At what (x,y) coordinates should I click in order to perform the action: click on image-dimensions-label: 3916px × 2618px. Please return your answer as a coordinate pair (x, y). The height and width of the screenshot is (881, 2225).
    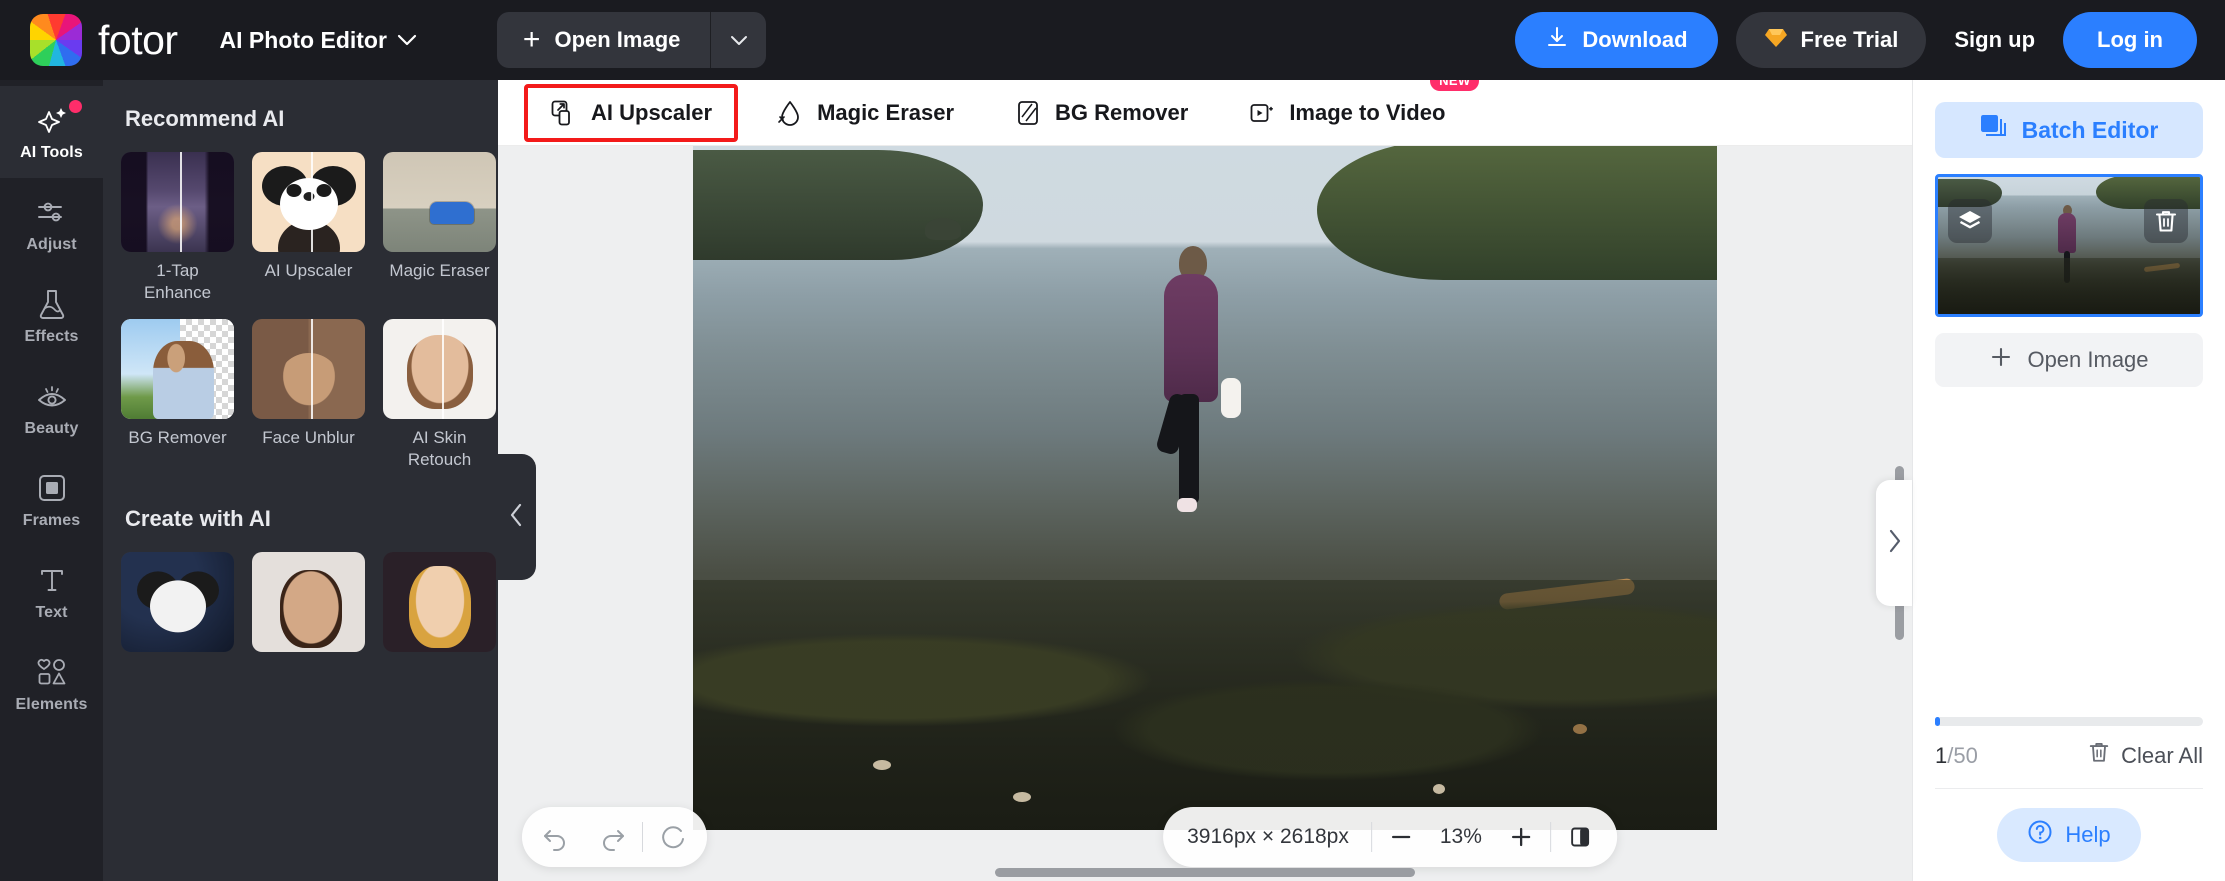
    Looking at the image, I should click on (1268, 836).